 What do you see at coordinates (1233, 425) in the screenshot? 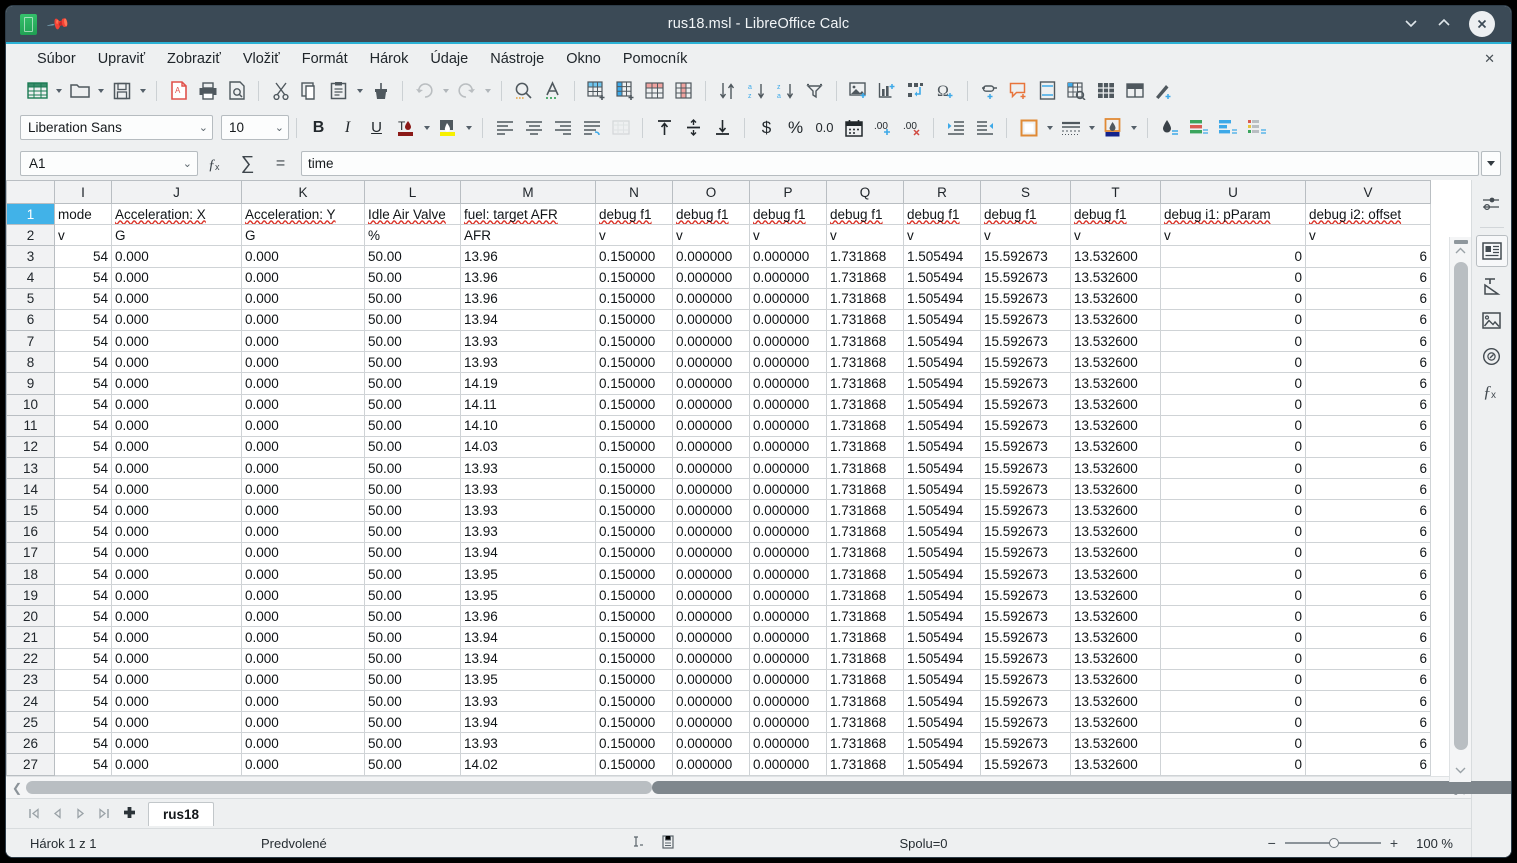
I see `cell-U11: 0` at bounding box center [1233, 425].